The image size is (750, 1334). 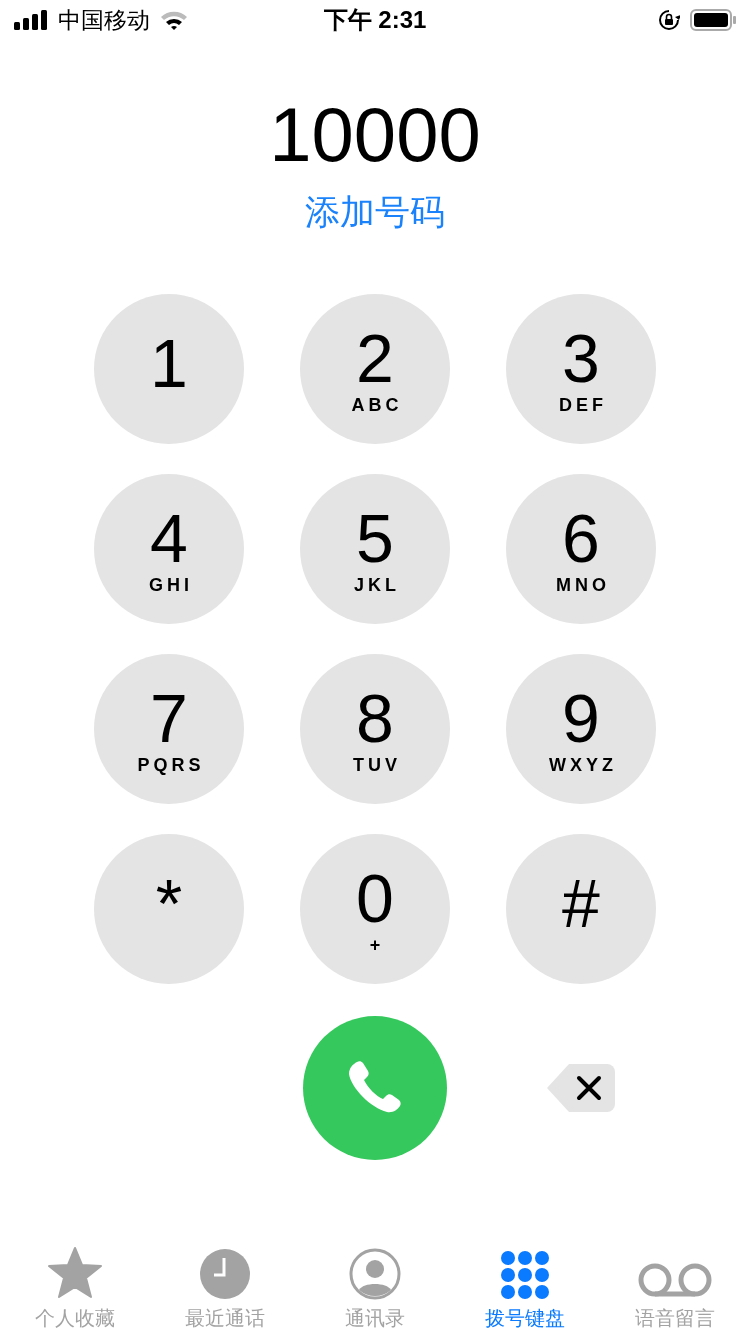 I want to click on keypad-key: 5 JKL, so click(x=375, y=549).